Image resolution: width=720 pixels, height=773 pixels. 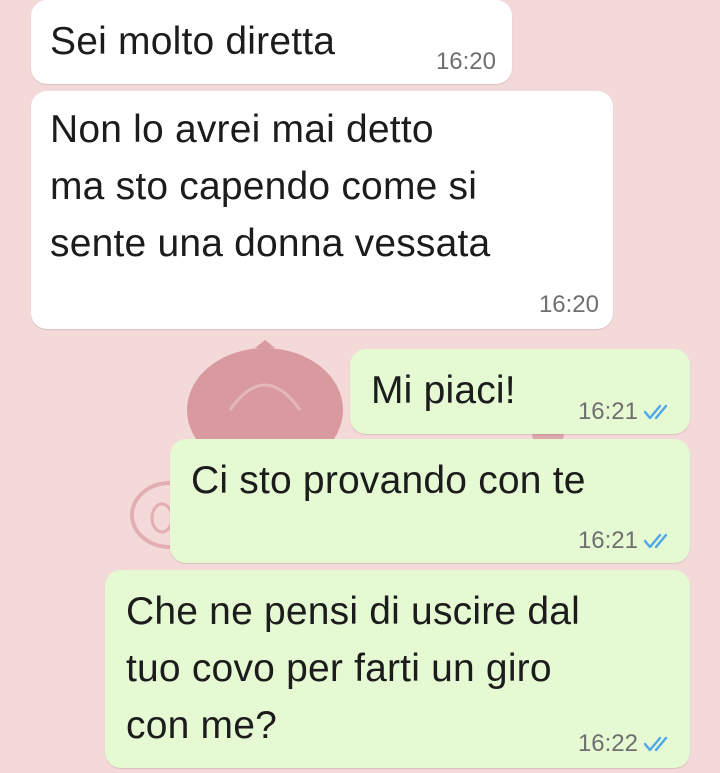 I want to click on message-time: 16:22, so click(x=607, y=743).